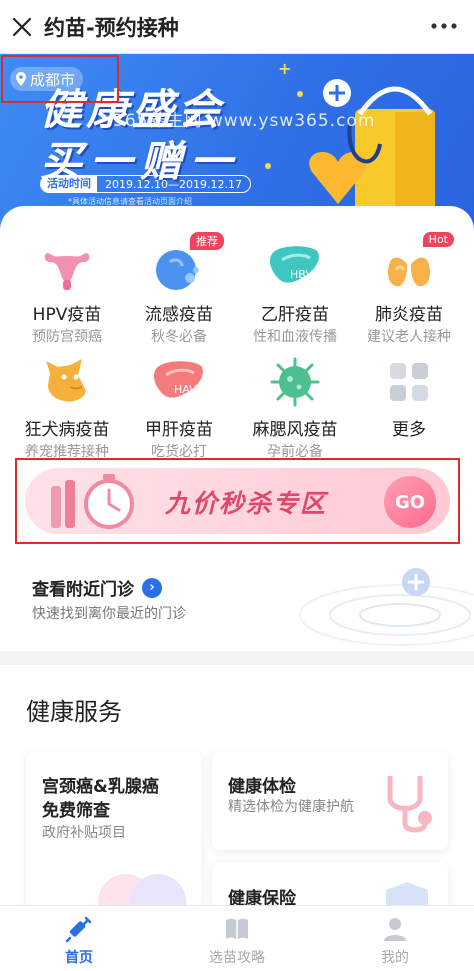 Image resolution: width=474 pixels, height=971 pixels. I want to click on tab-label: 我的, so click(395, 958).